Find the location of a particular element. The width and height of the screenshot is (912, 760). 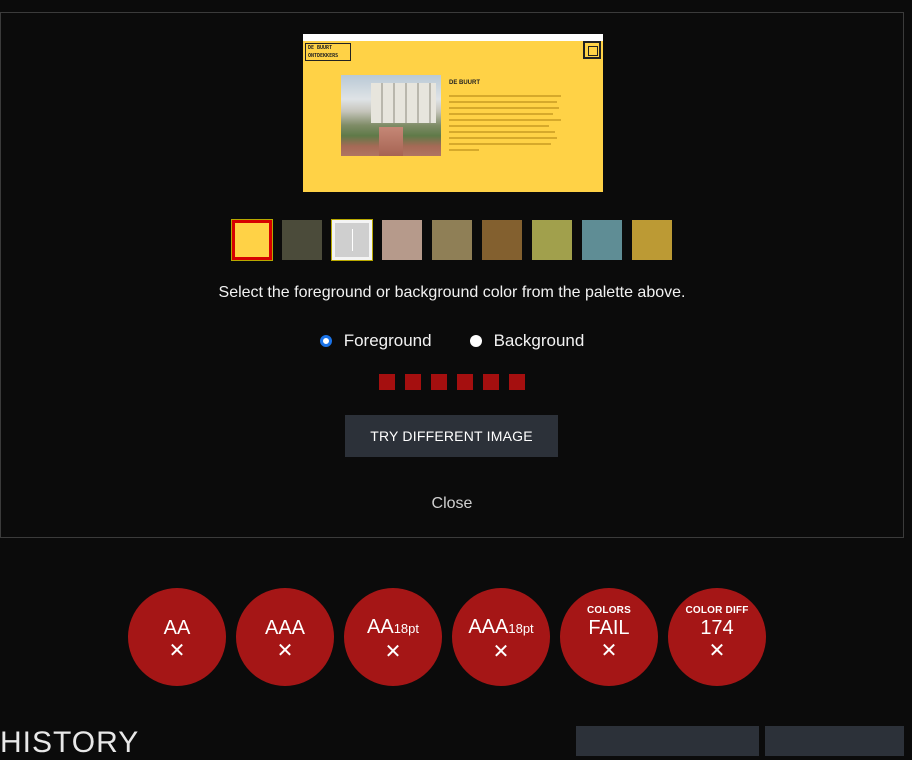

history-secondary-button is located at coordinates (834, 741).